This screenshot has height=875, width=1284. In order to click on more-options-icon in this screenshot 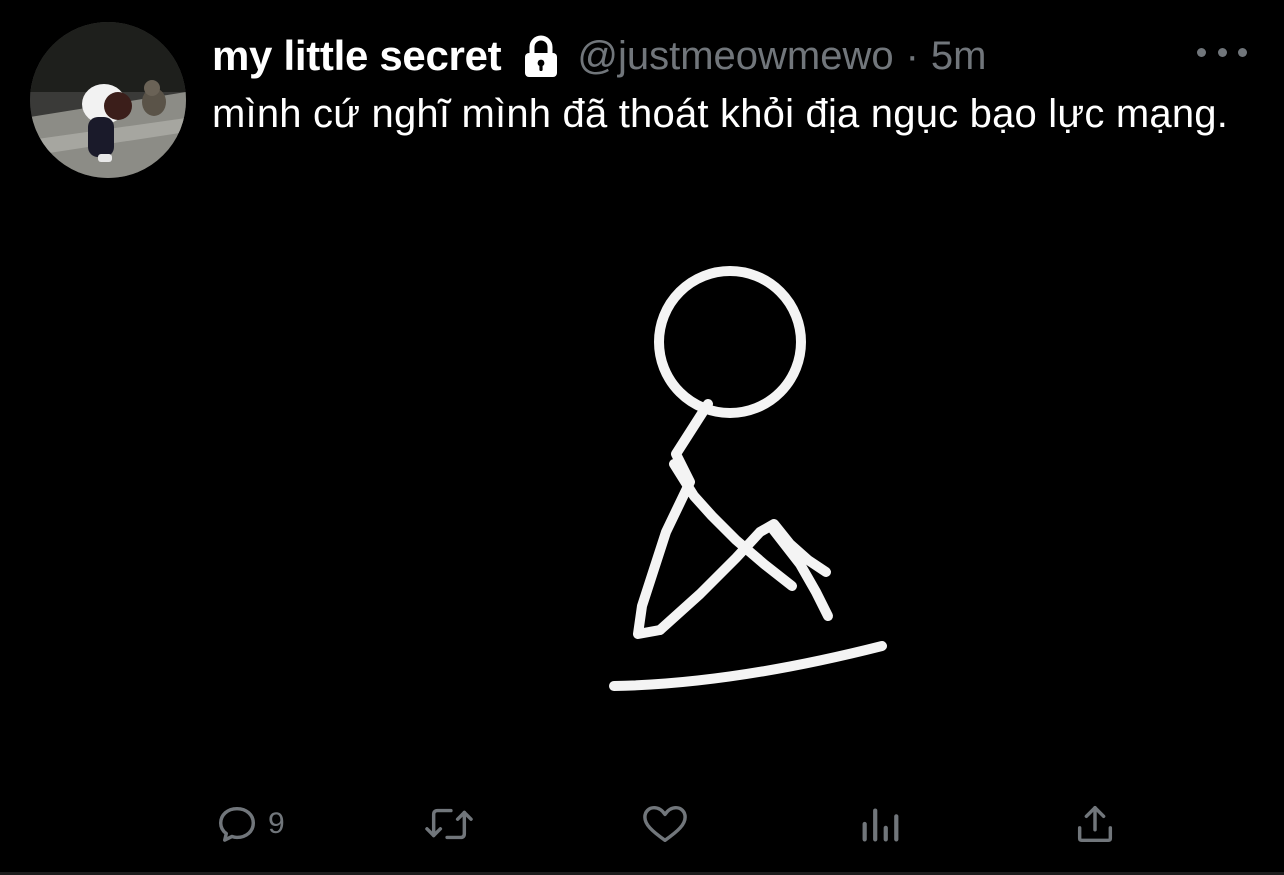, I will do `click(1222, 52)`.